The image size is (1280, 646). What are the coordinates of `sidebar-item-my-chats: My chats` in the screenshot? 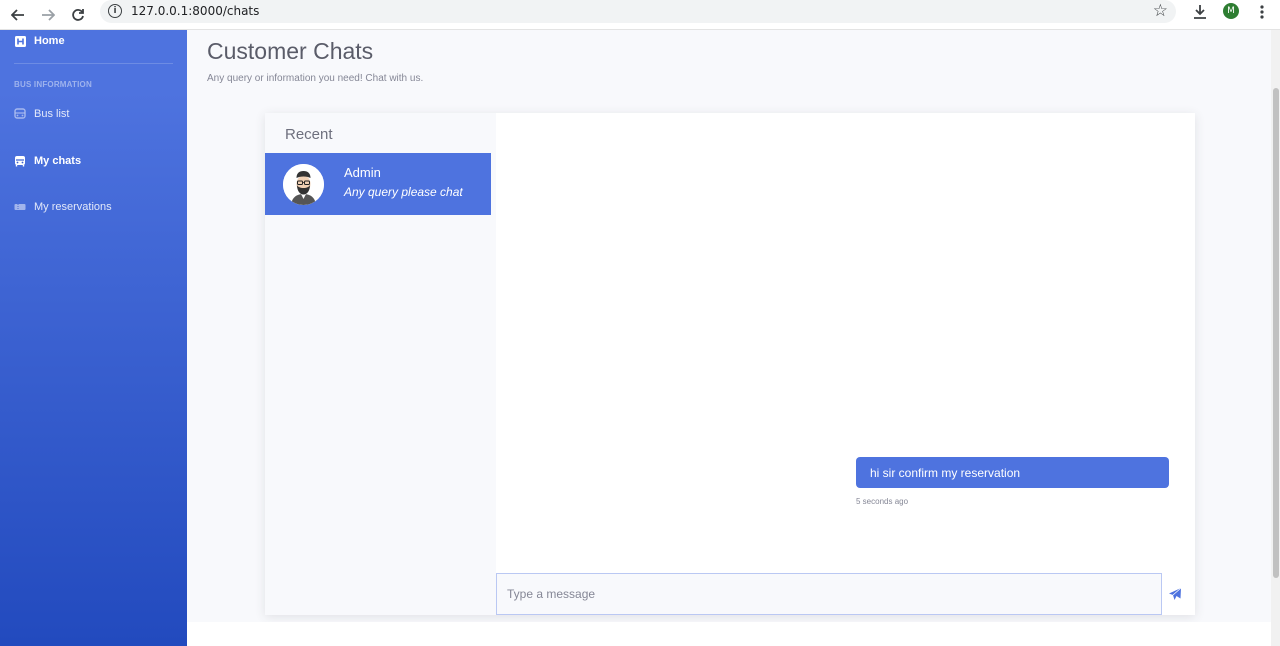 It's located at (47, 161).